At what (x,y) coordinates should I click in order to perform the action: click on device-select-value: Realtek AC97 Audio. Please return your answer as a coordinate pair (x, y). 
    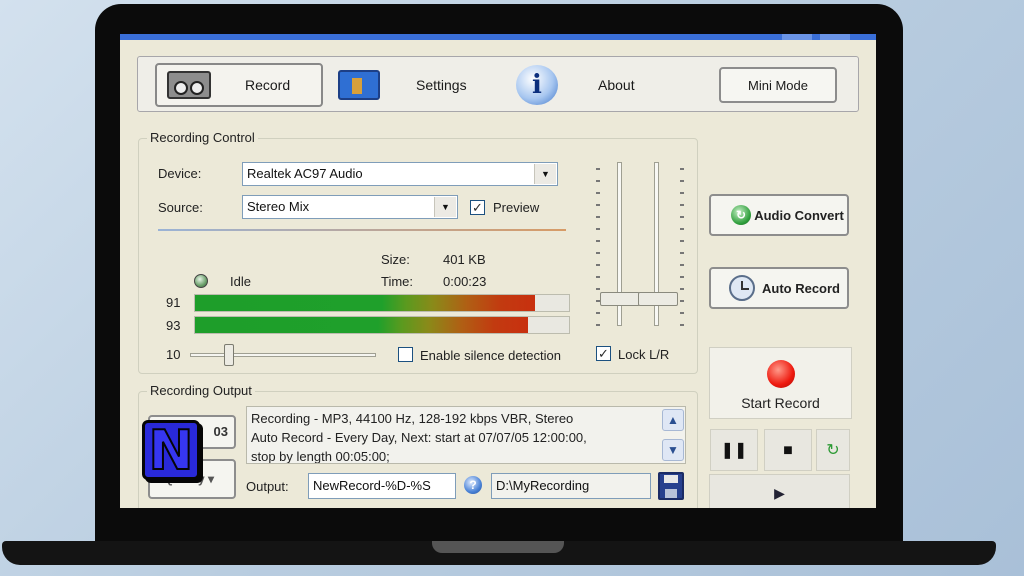
    Looking at the image, I should click on (305, 173).